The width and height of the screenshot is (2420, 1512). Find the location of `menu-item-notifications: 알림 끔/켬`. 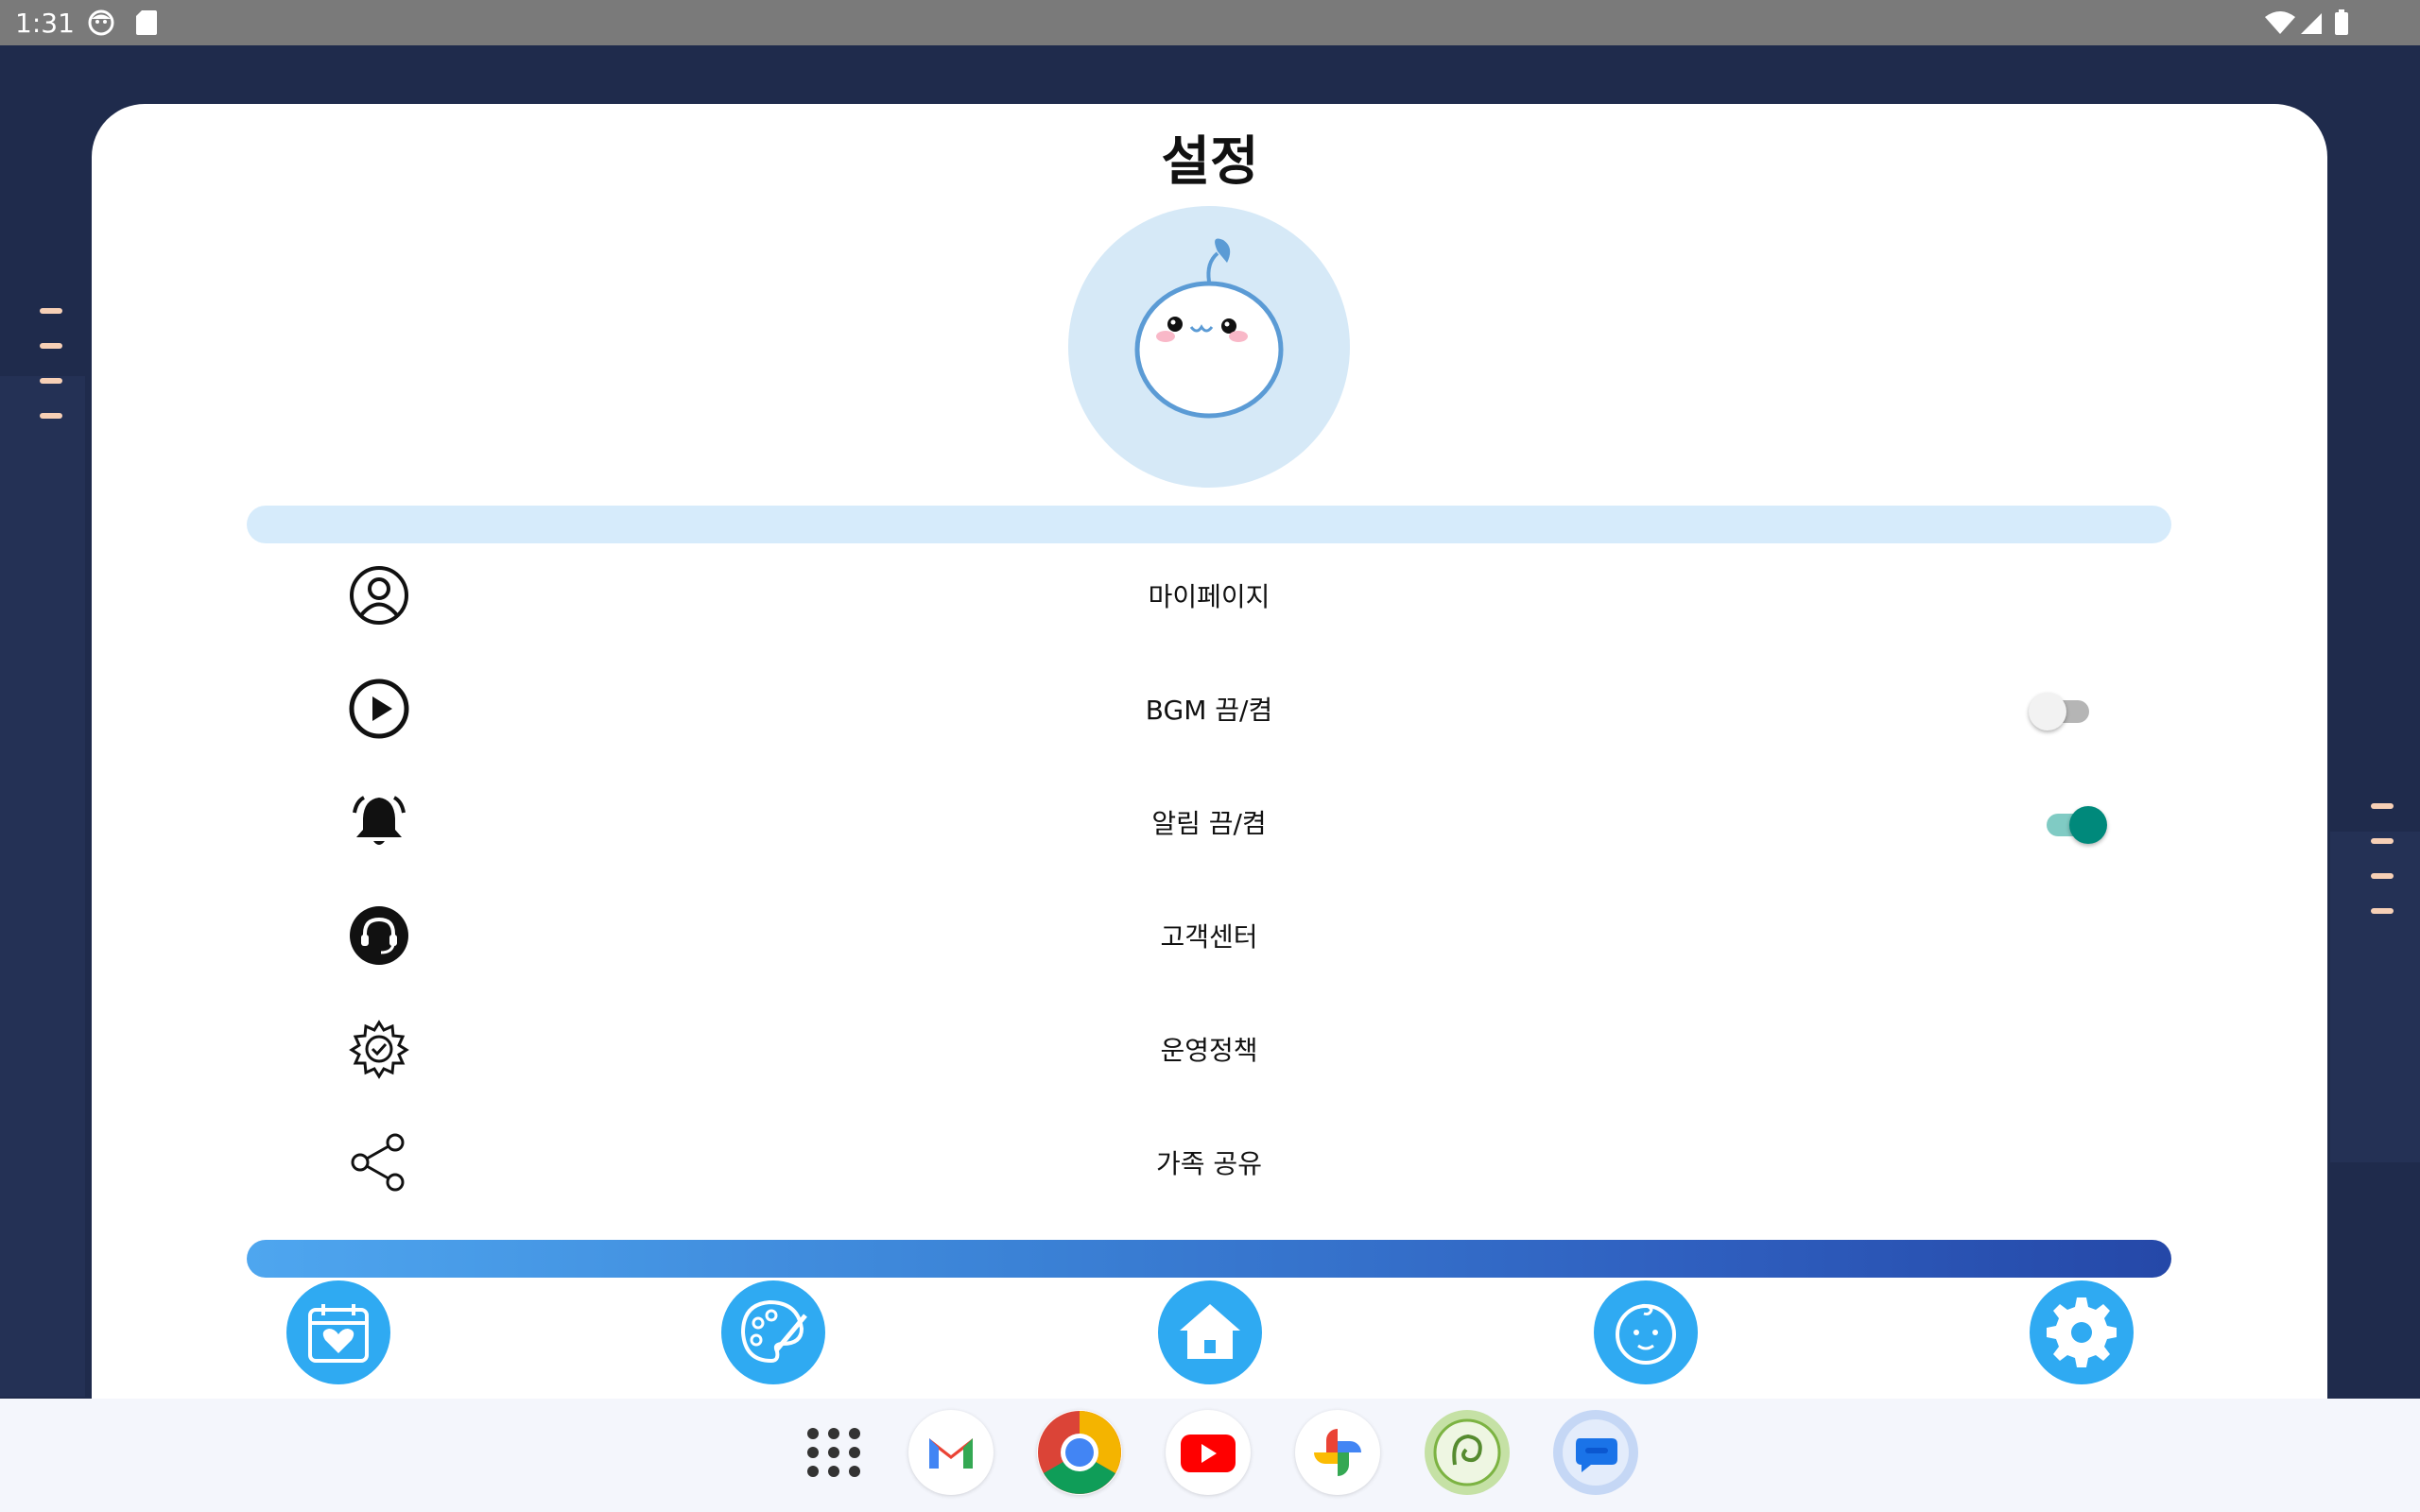

menu-item-notifications: 알림 끔/켬 is located at coordinates (1209, 822).